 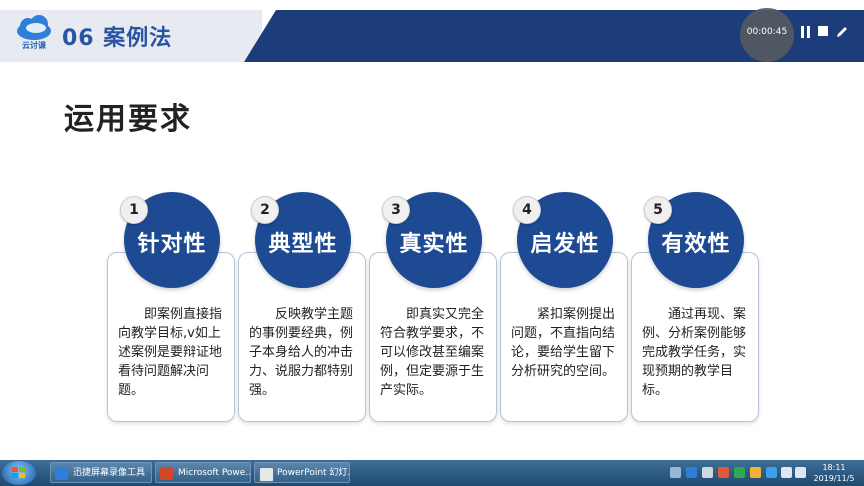 What do you see at coordinates (396, 210) in the screenshot?
I see `number-badge-3: 3` at bounding box center [396, 210].